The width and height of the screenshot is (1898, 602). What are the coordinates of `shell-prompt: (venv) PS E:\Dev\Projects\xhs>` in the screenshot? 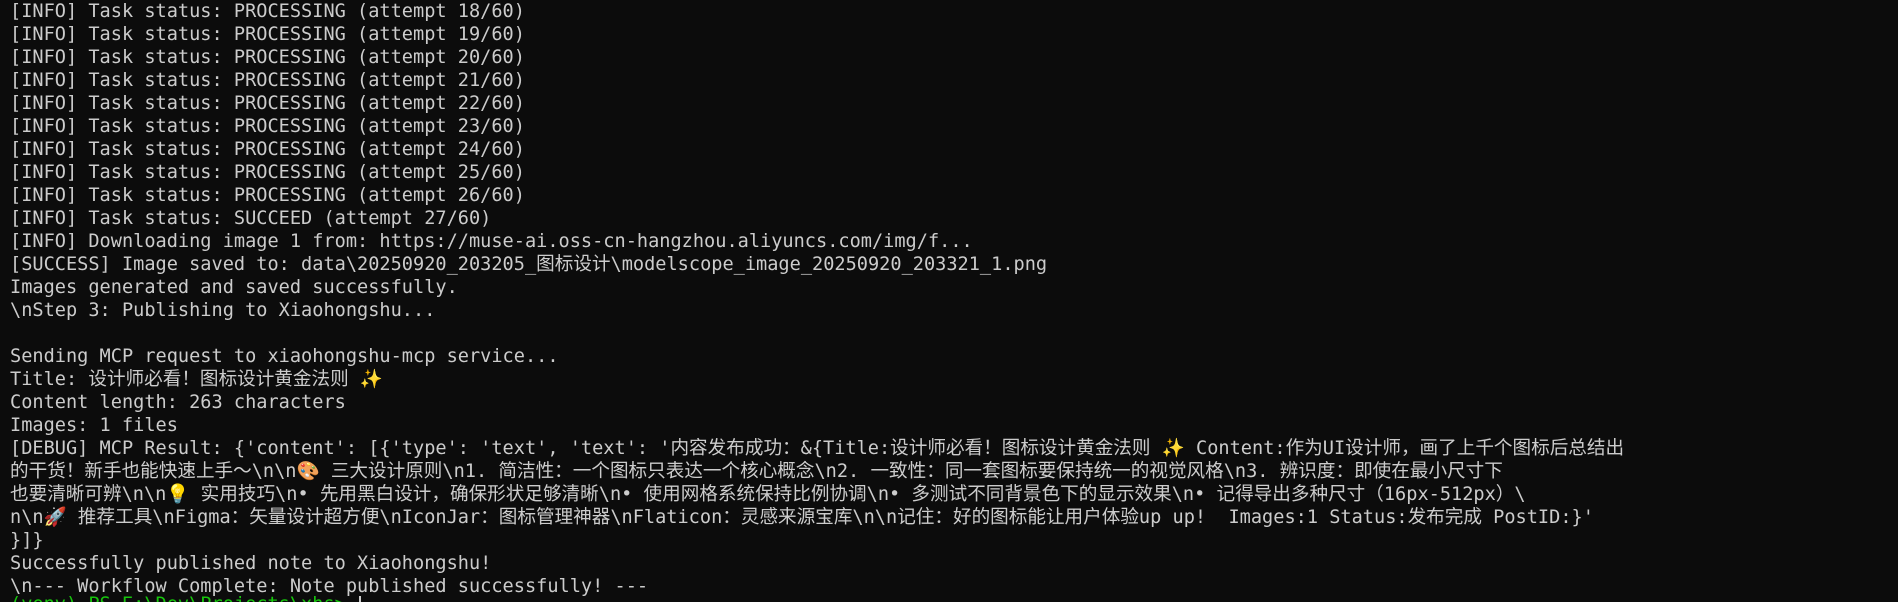 It's located at (949, 597).